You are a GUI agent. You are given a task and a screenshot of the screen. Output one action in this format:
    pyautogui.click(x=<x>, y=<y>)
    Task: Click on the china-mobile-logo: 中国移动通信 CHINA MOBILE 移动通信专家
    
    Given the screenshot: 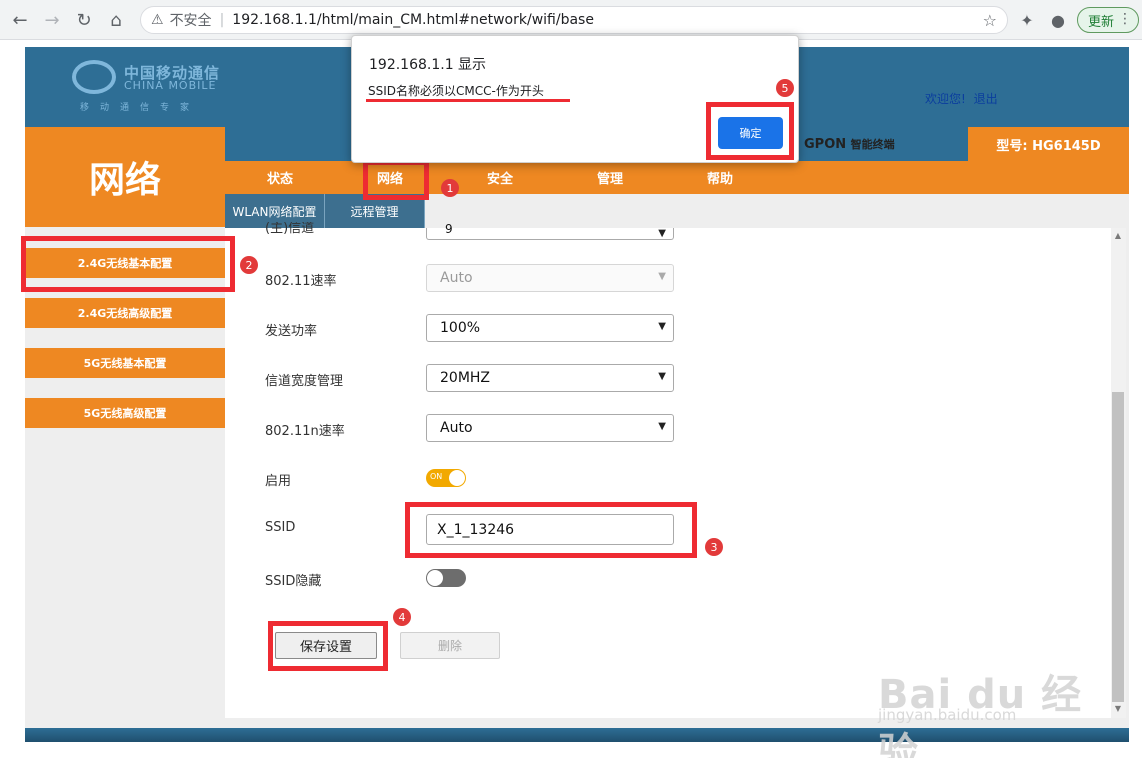 What is the action you would take?
    pyautogui.click(x=157, y=88)
    